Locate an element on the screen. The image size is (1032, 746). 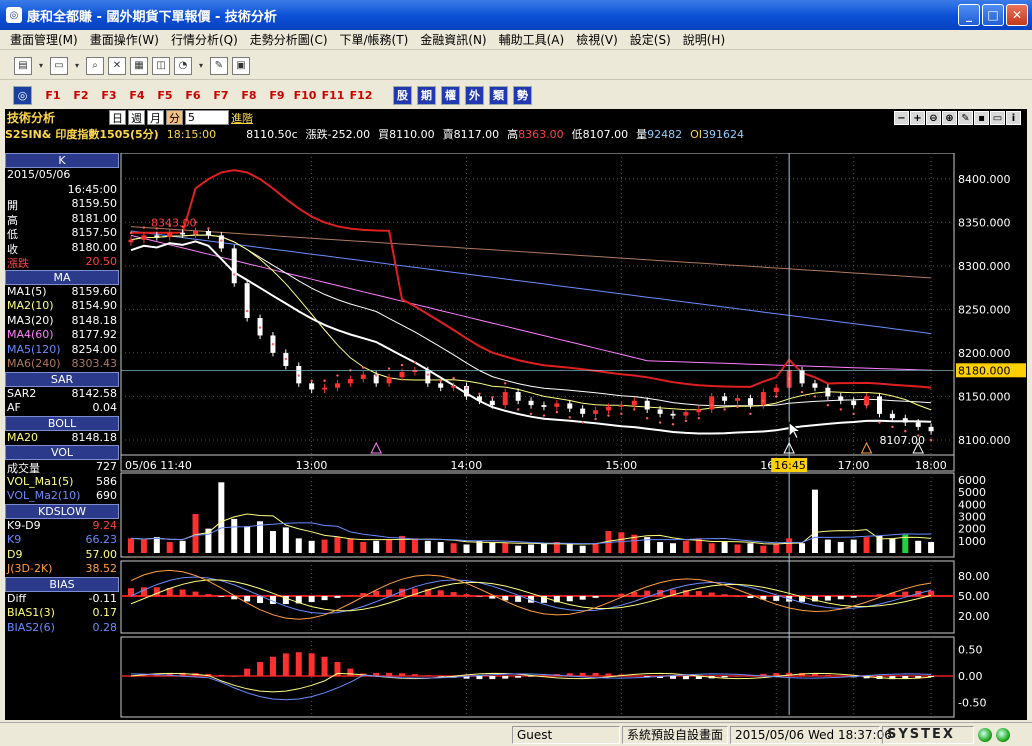
monitor-icon: ▭ is located at coordinates (59, 65).